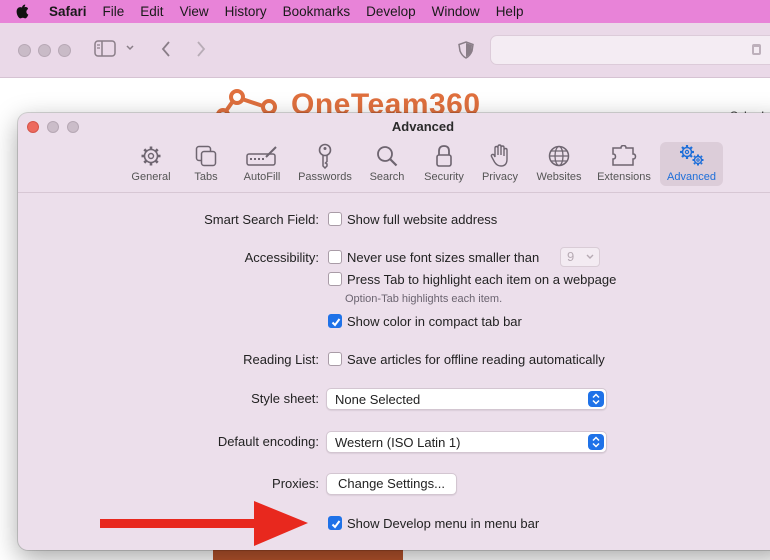  I want to click on min-font-size-select: 9, so click(580, 257).